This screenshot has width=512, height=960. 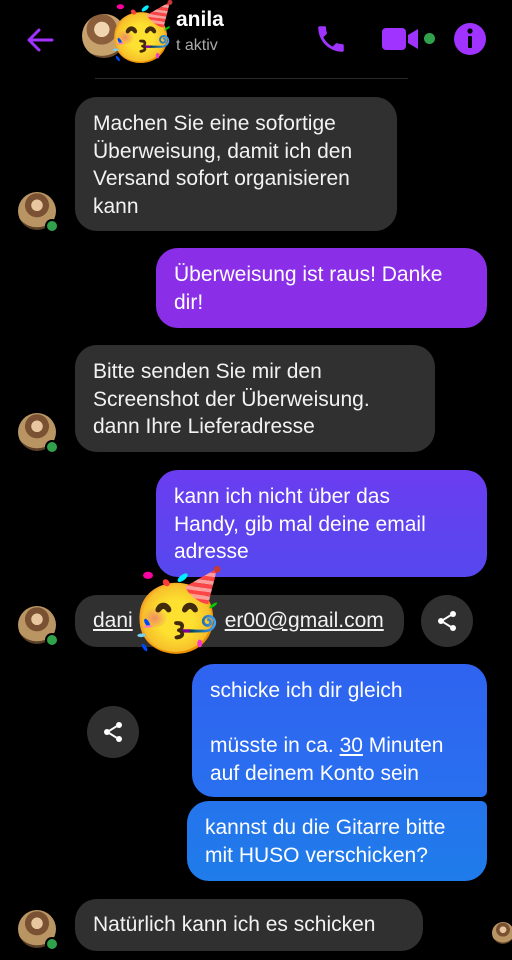 What do you see at coordinates (221, 178) in the screenshot?
I see `message-line: Versand sofort organisieren` at bounding box center [221, 178].